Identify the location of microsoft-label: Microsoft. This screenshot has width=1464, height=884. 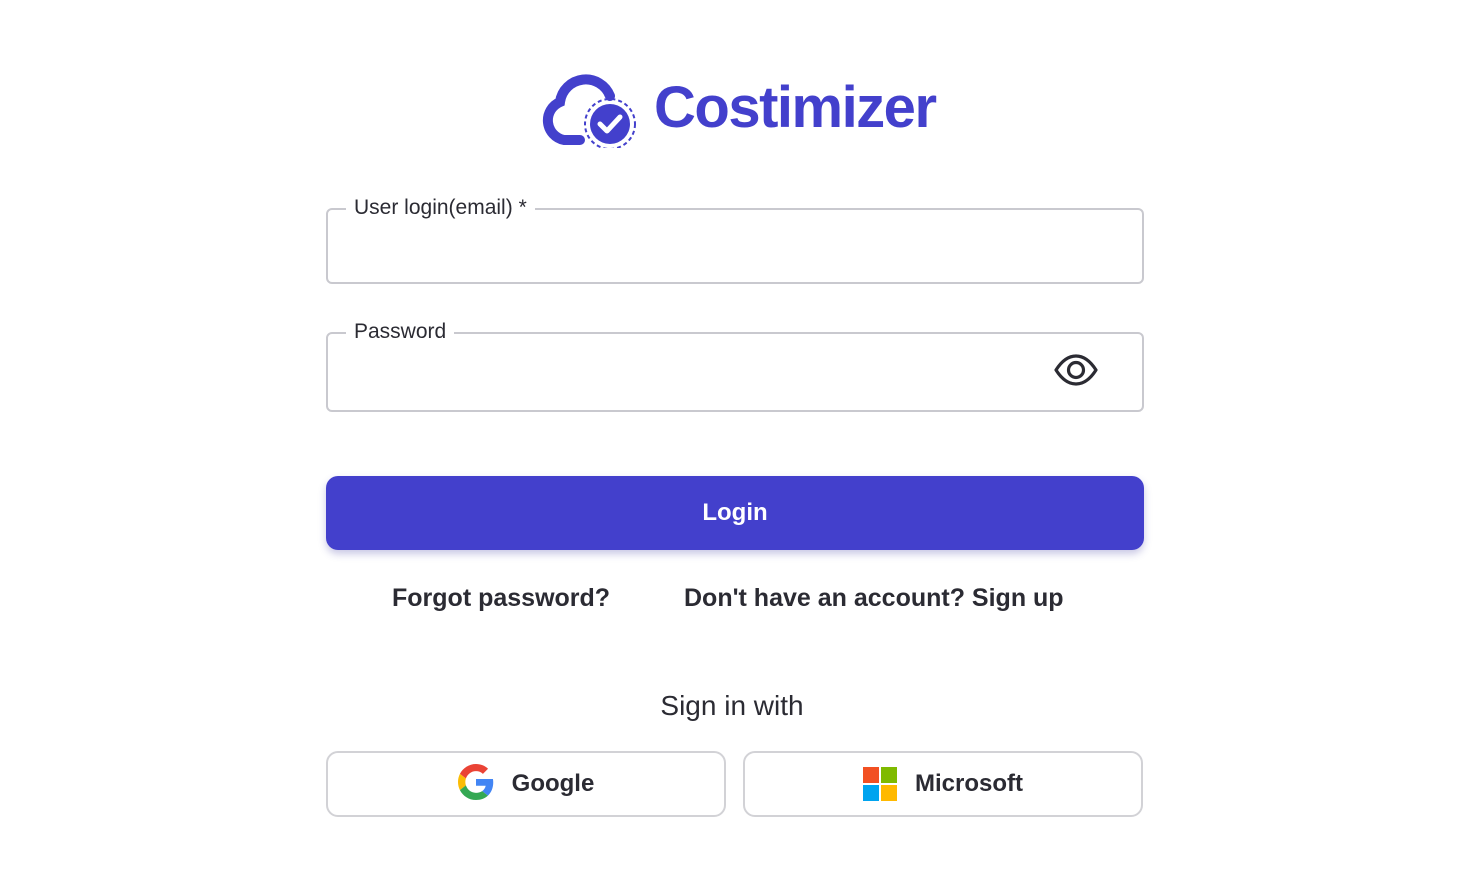
(969, 783).